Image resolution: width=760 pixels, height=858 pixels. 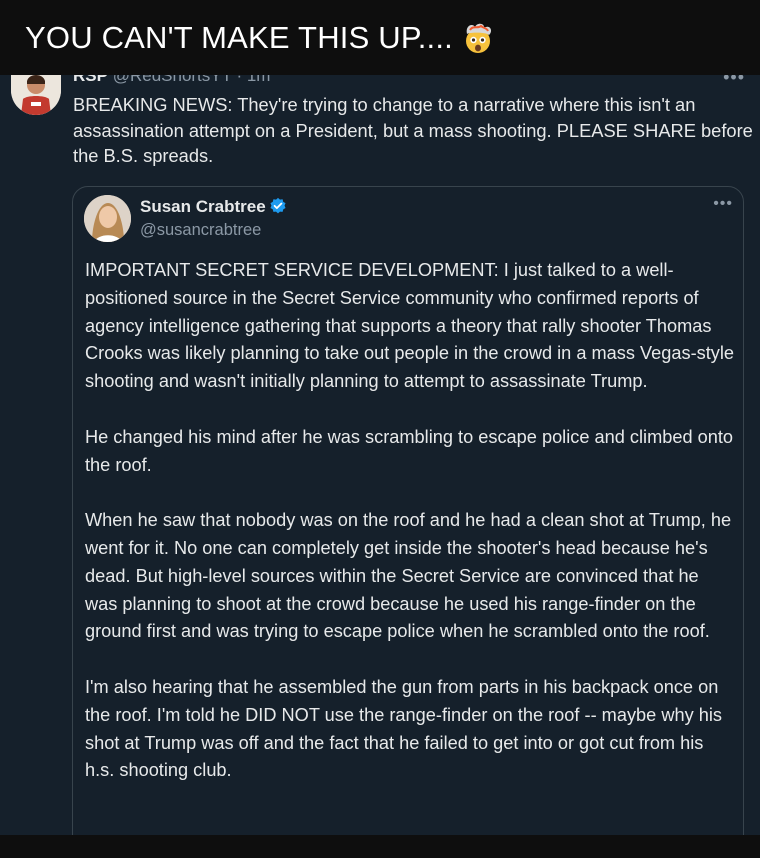 What do you see at coordinates (410, 326) in the screenshot?
I see `quoted-paragraph: IMPORTANT SECRET SERVICE DEVELOPMENT` at bounding box center [410, 326].